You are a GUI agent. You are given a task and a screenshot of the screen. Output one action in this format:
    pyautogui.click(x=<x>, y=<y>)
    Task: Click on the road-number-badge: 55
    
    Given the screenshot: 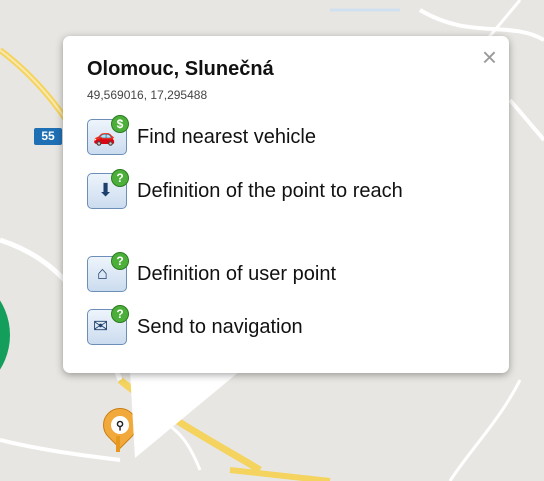 What is the action you would take?
    pyautogui.click(x=48, y=136)
    